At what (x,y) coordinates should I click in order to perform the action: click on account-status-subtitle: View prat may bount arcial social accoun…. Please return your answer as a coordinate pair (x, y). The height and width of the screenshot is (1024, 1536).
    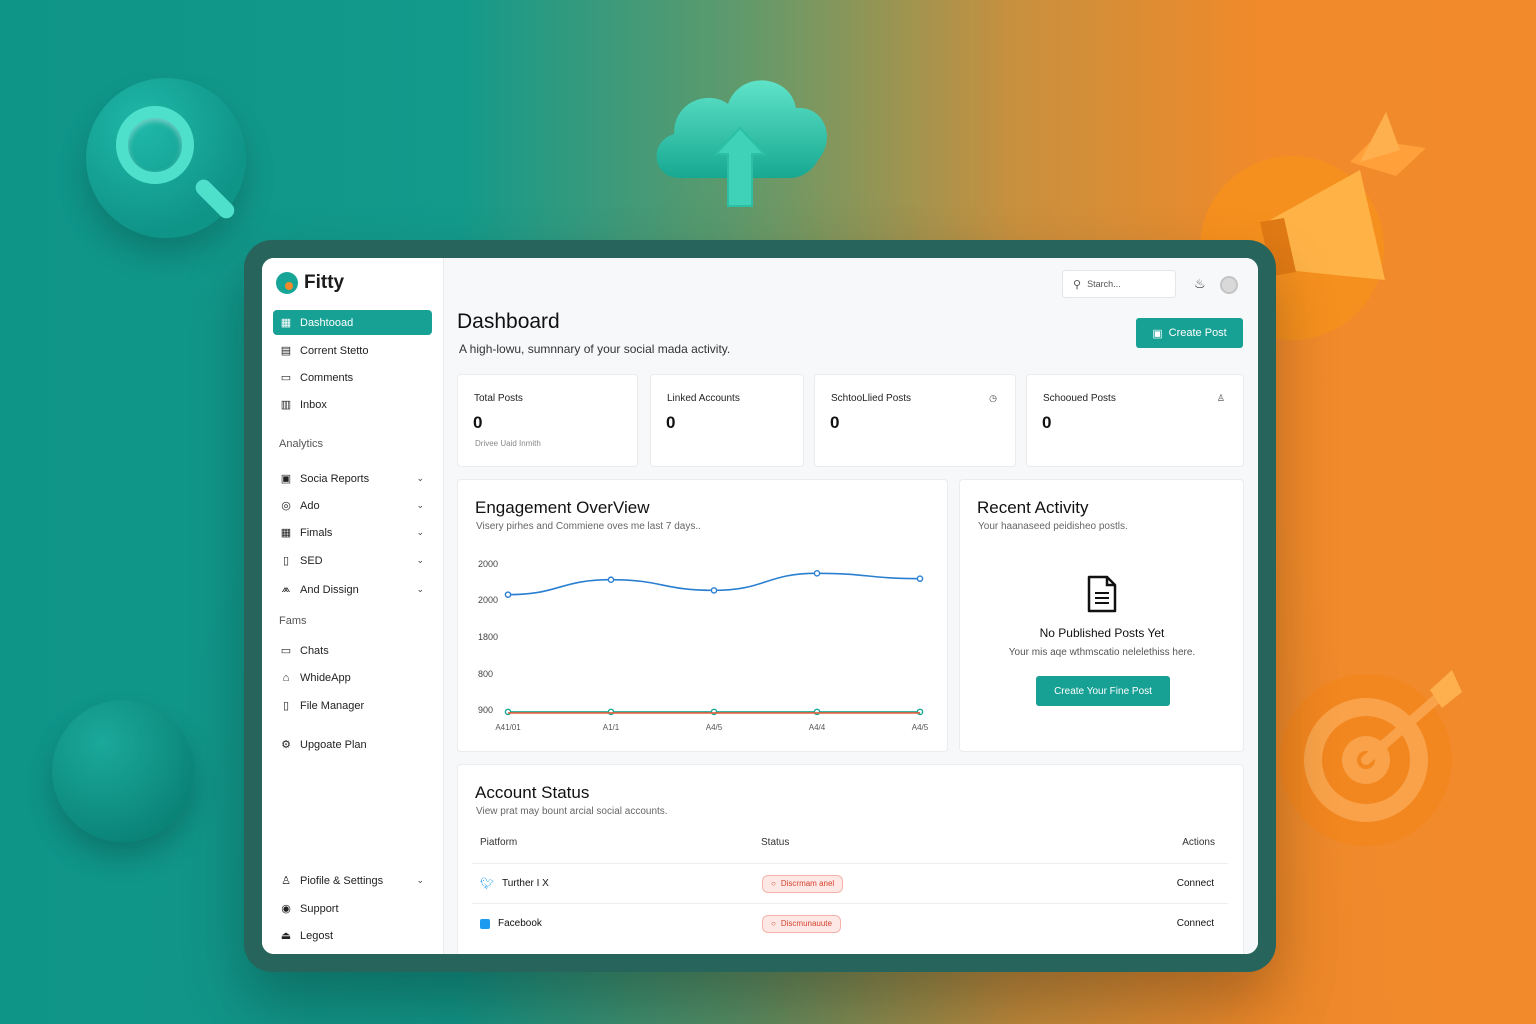
    Looking at the image, I should click on (572, 811).